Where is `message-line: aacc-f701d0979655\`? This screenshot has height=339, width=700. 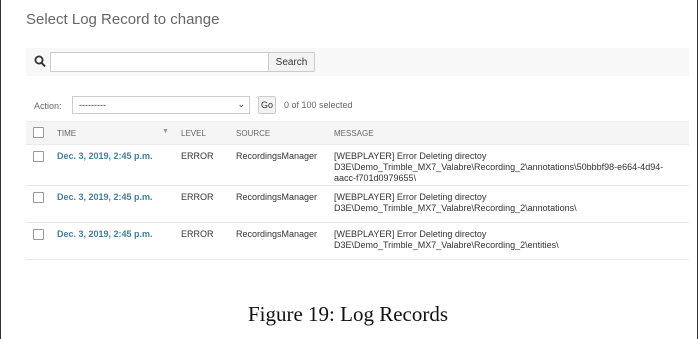
message-line: aacc-f701d0979655\ is located at coordinates (375, 178).